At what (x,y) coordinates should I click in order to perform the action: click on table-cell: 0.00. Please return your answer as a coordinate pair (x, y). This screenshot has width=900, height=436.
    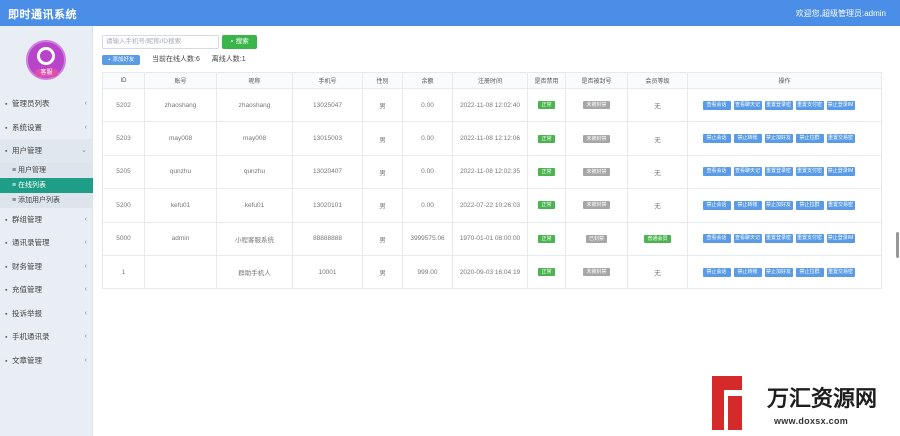
    Looking at the image, I should click on (427, 138).